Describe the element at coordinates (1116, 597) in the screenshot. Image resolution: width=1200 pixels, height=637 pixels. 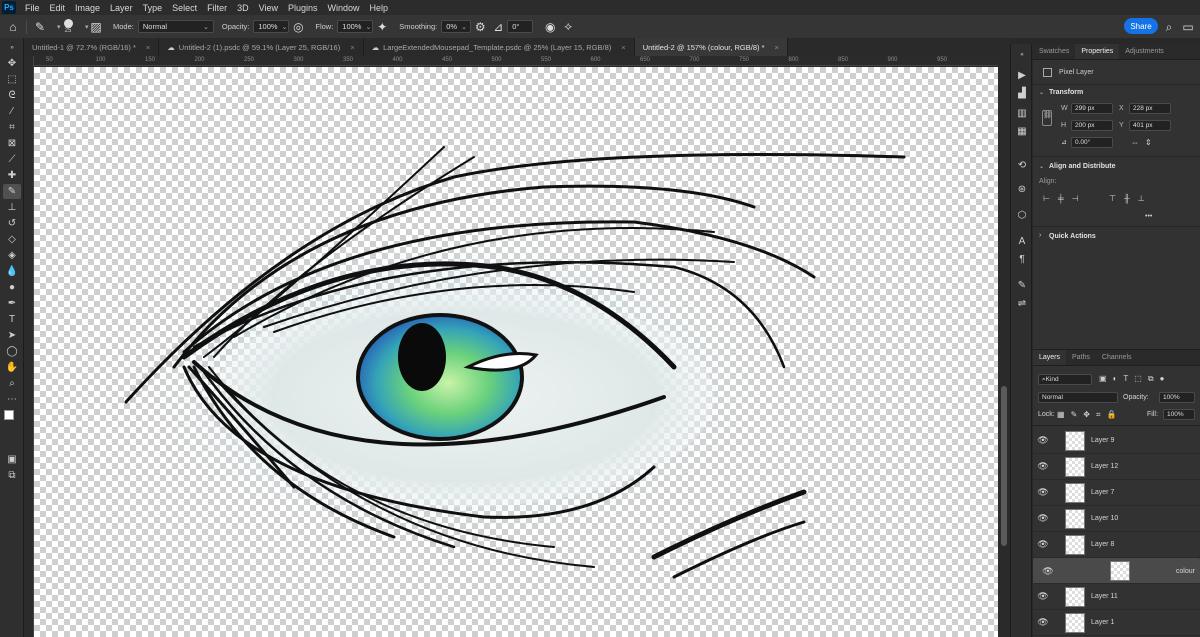
I see `layer-row: 👁 Layer 11` at that location.